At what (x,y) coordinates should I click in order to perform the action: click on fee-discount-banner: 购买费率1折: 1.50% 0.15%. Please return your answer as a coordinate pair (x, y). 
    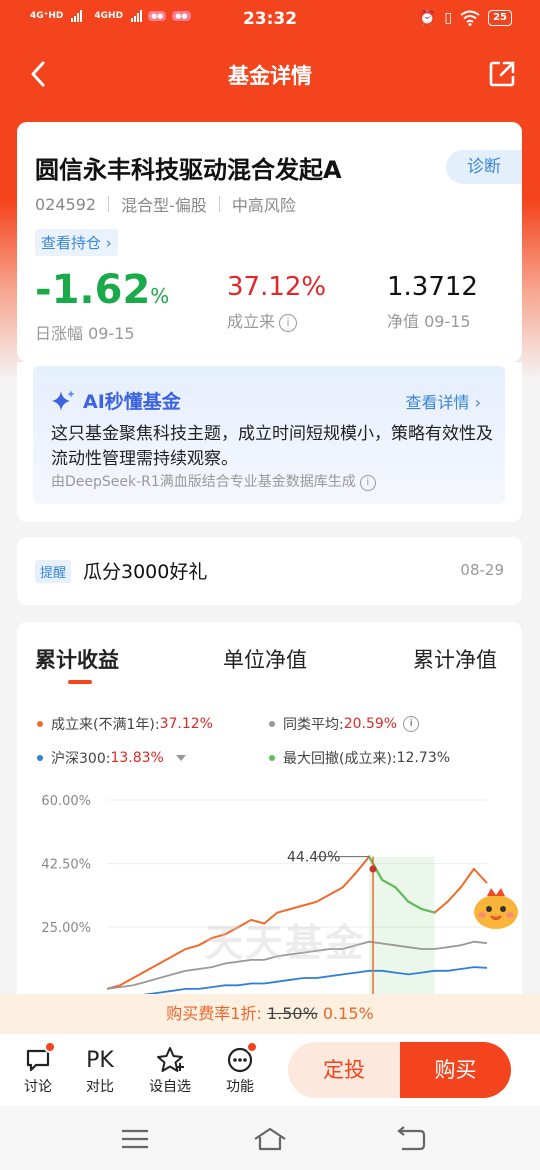
    Looking at the image, I should click on (270, 1014).